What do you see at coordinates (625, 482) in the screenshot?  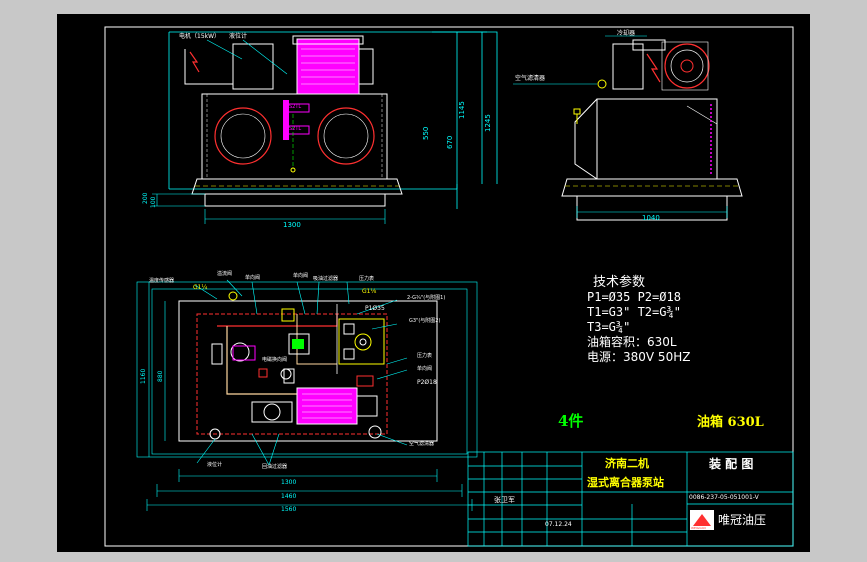 I see `title-product: 湿式离合器泵站` at bounding box center [625, 482].